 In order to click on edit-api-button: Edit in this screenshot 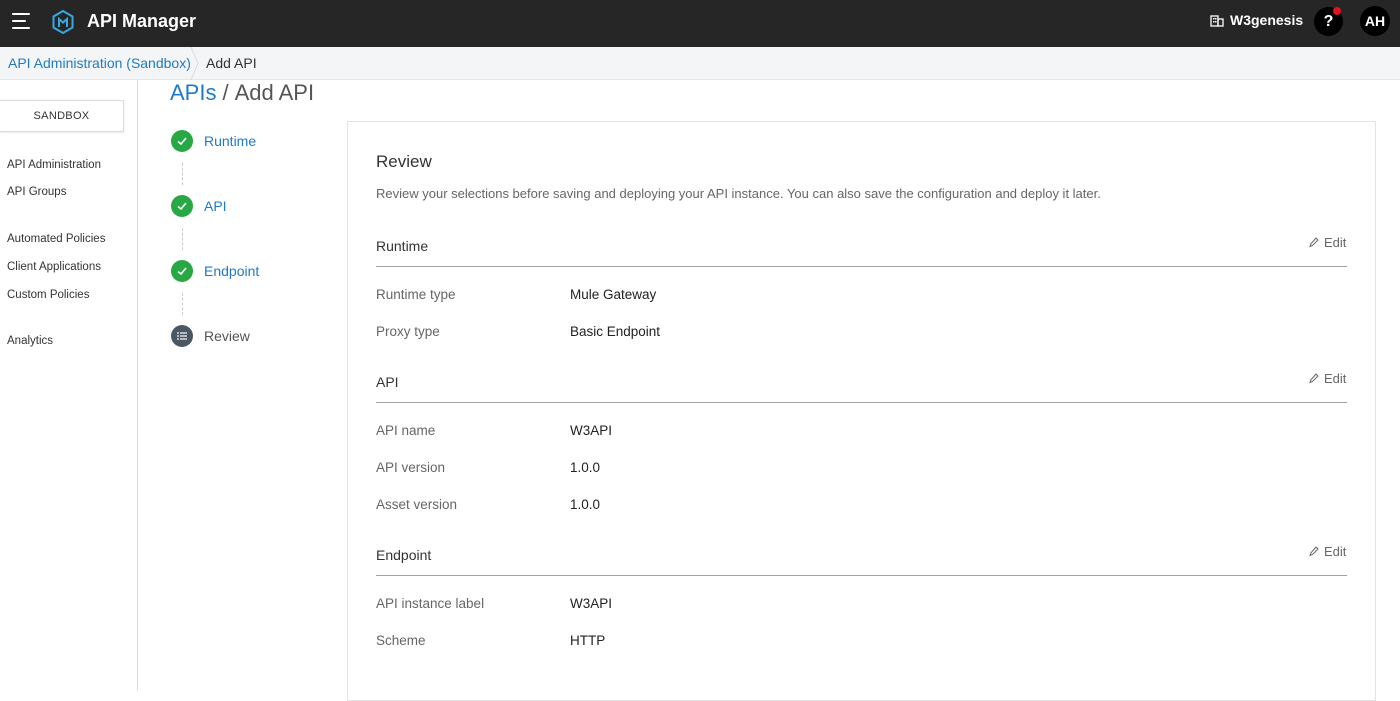, I will do `click(1327, 378)`.